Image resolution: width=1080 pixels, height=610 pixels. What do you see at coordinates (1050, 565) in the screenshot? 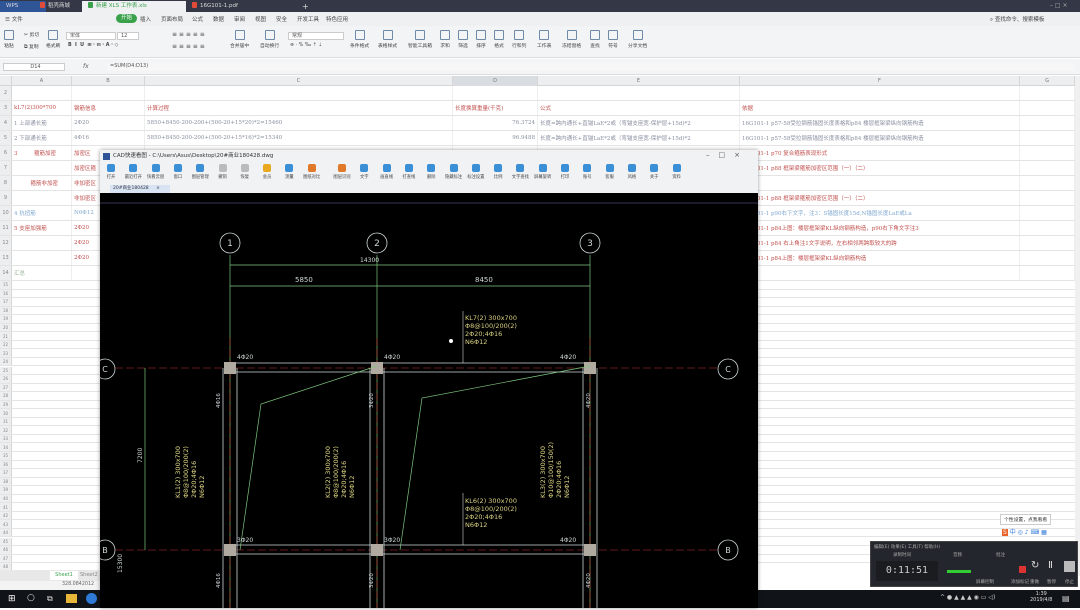
I see `pause-icon: Ⅱ` at bounding box center [1050, 565].